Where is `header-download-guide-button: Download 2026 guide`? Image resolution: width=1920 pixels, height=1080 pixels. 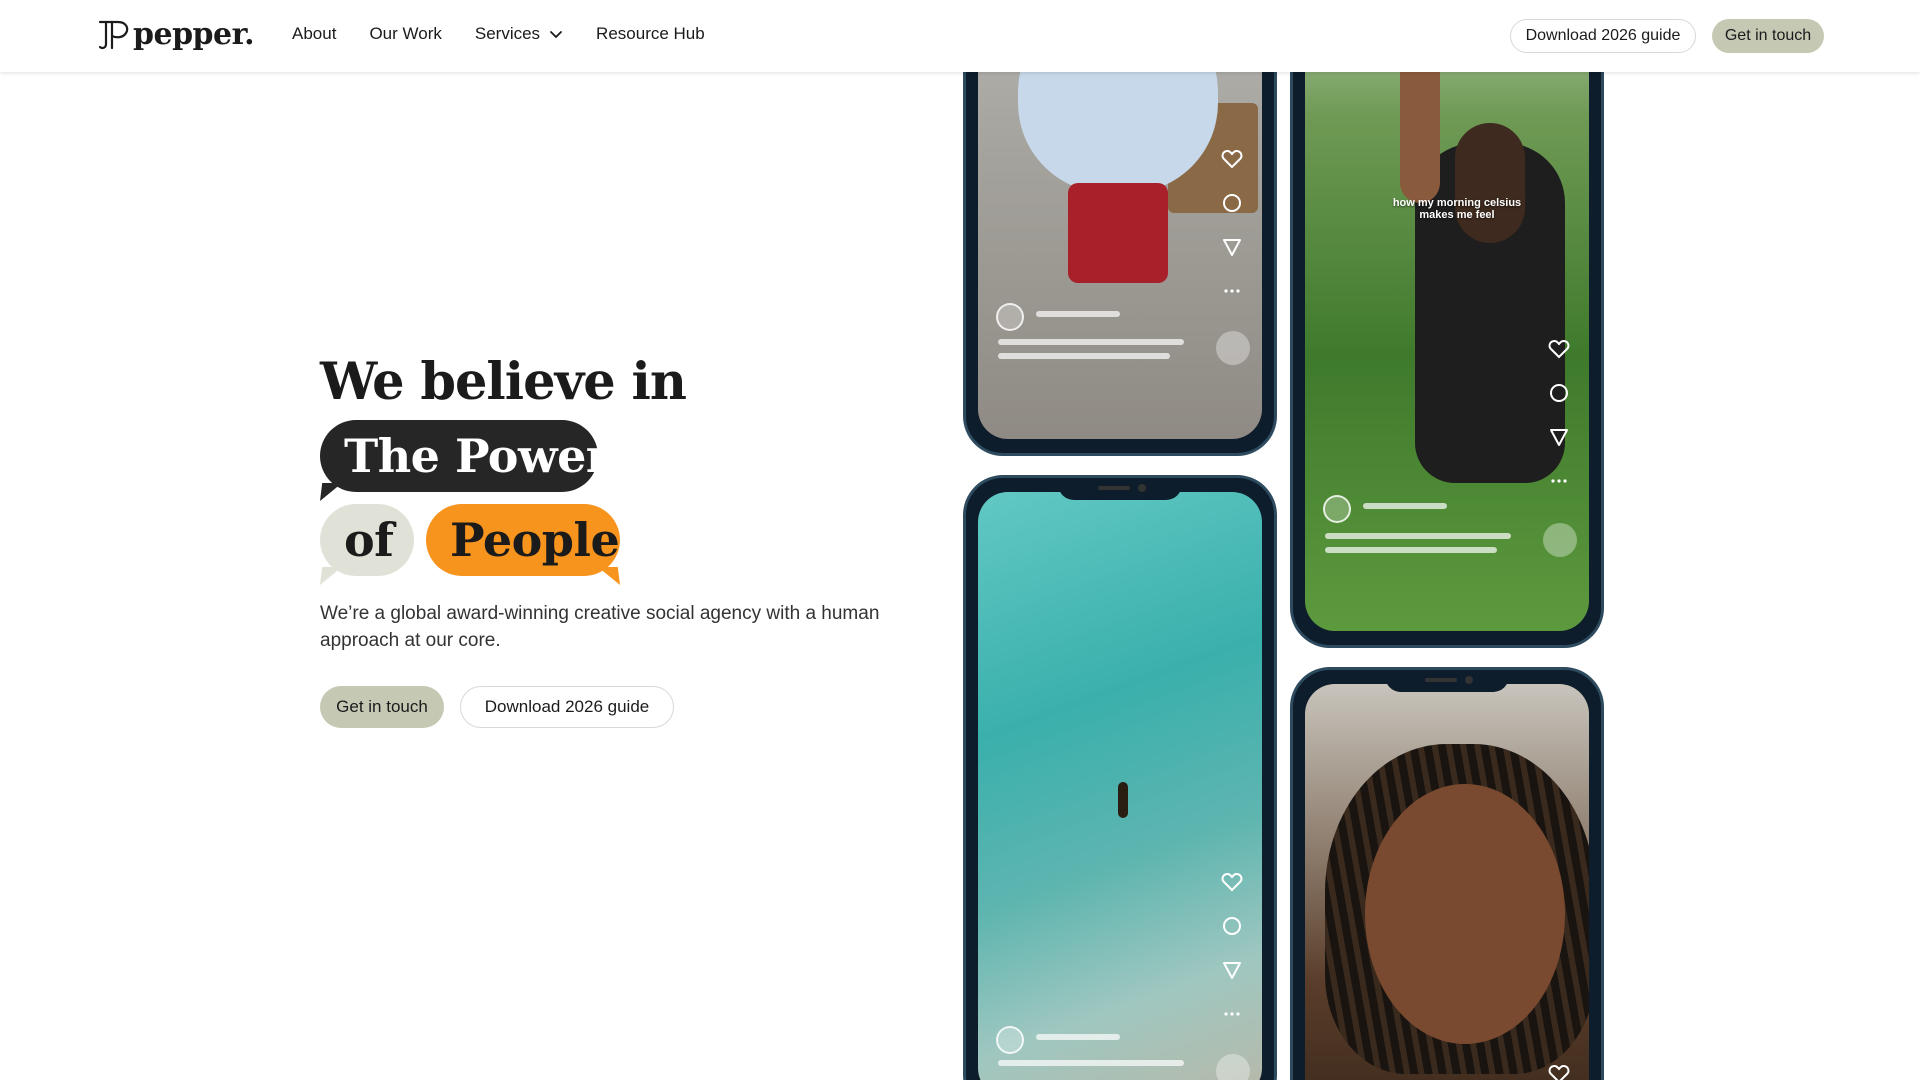
header-download-guide-button: Download 2026 guide is located at coordinates (1603, 36).